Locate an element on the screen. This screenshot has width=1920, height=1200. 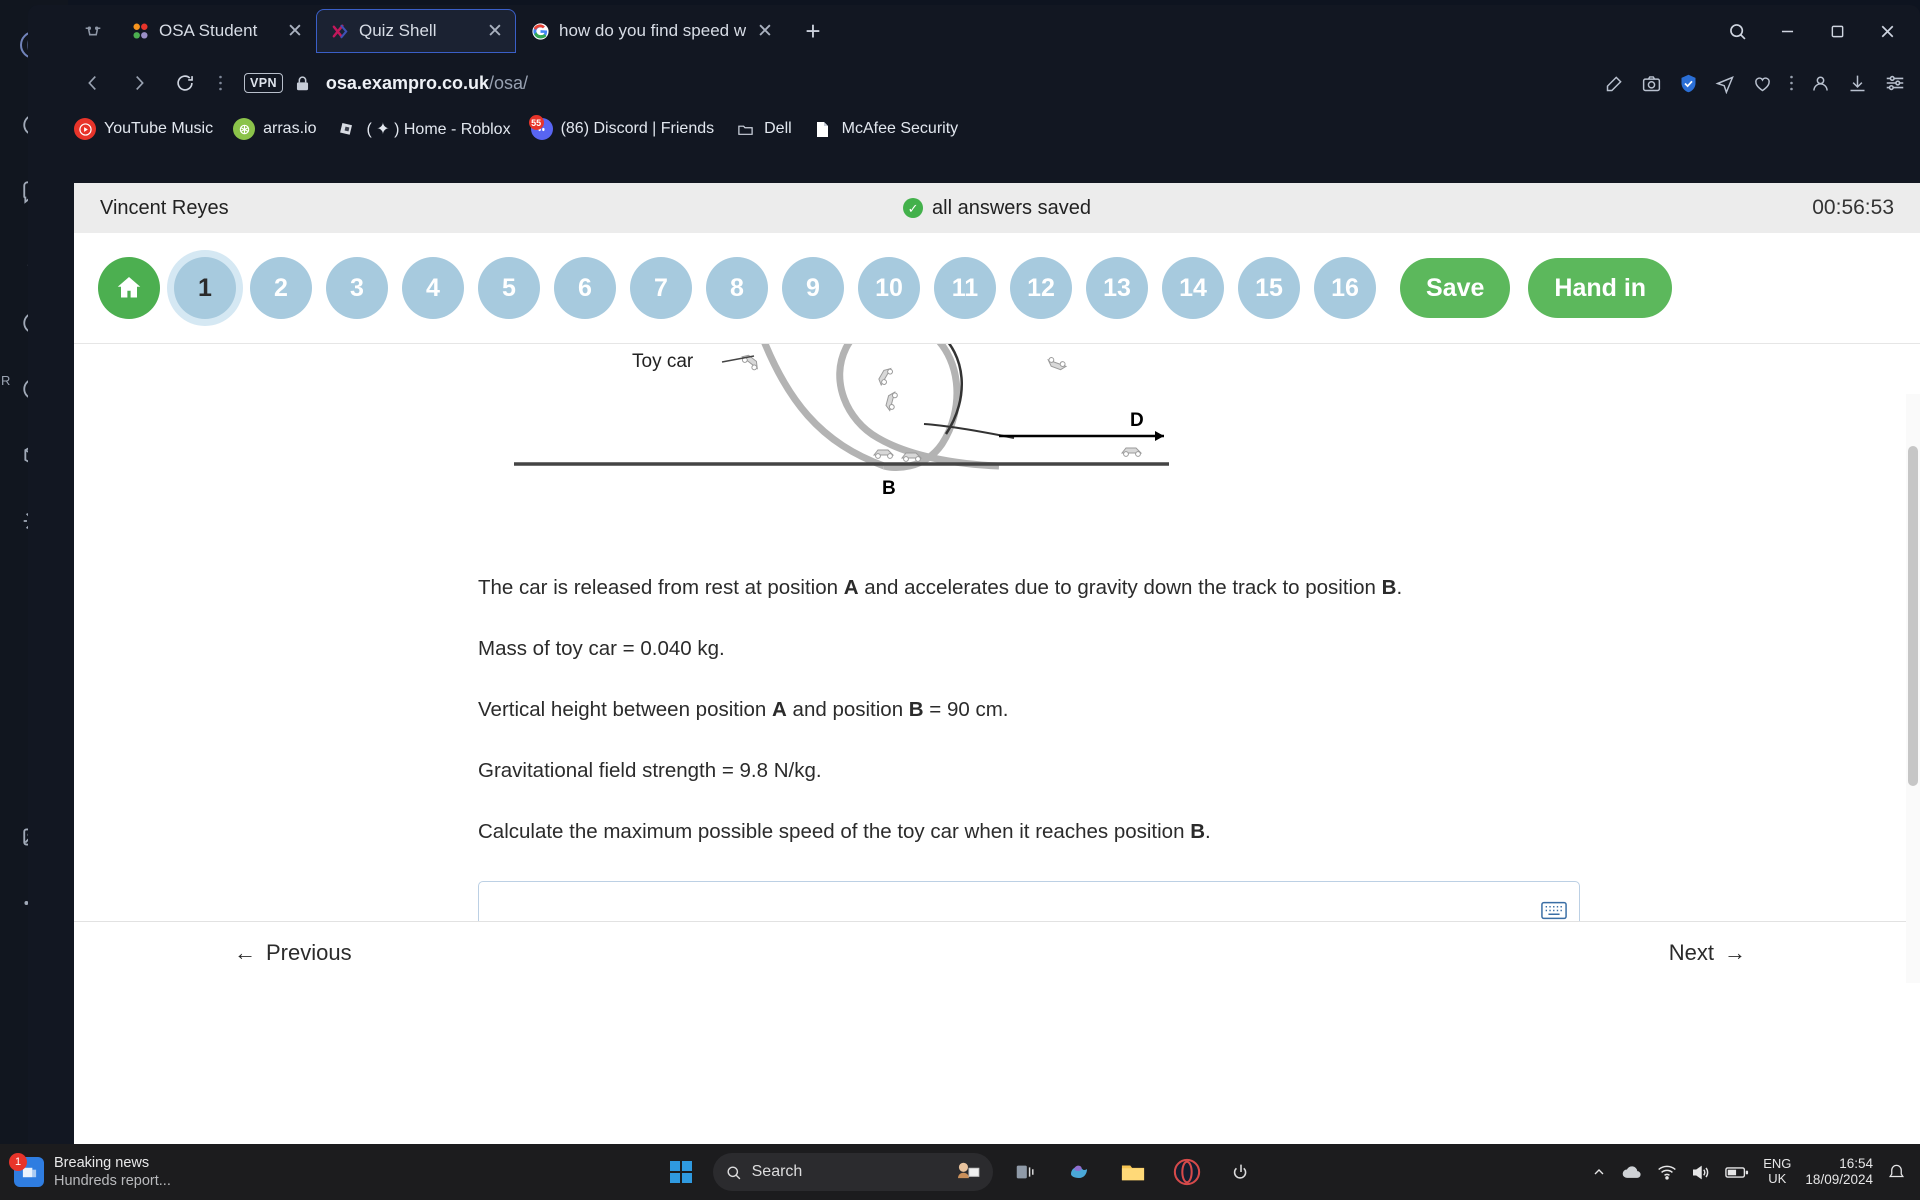
question-button-8: 8 is located at coordinates (737, 288).